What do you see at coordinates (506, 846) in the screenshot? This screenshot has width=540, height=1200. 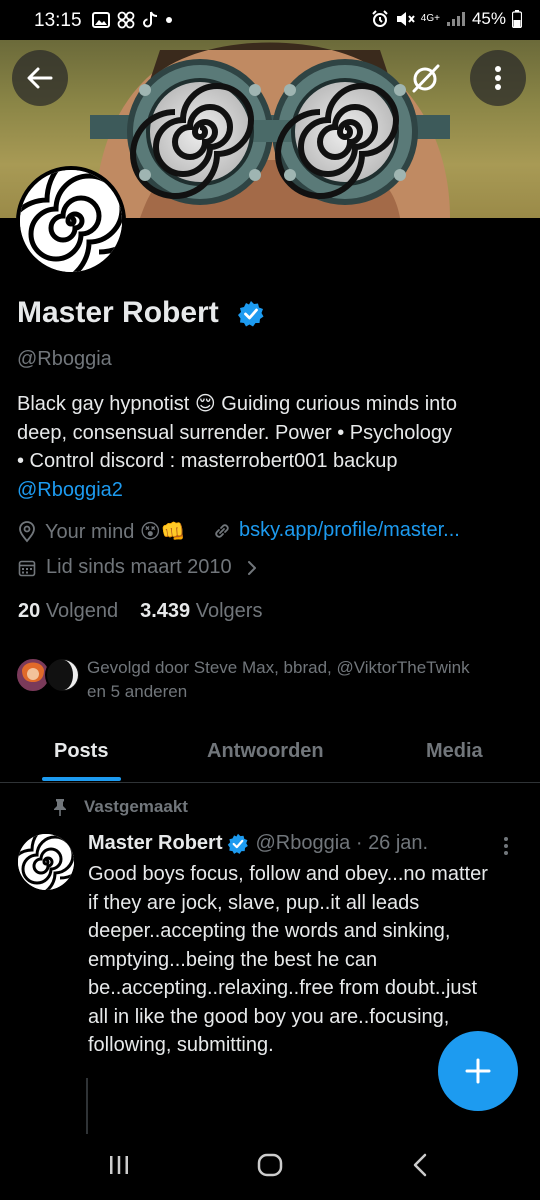 I see `tweet-more-icon` at bounding box center [506, 846].